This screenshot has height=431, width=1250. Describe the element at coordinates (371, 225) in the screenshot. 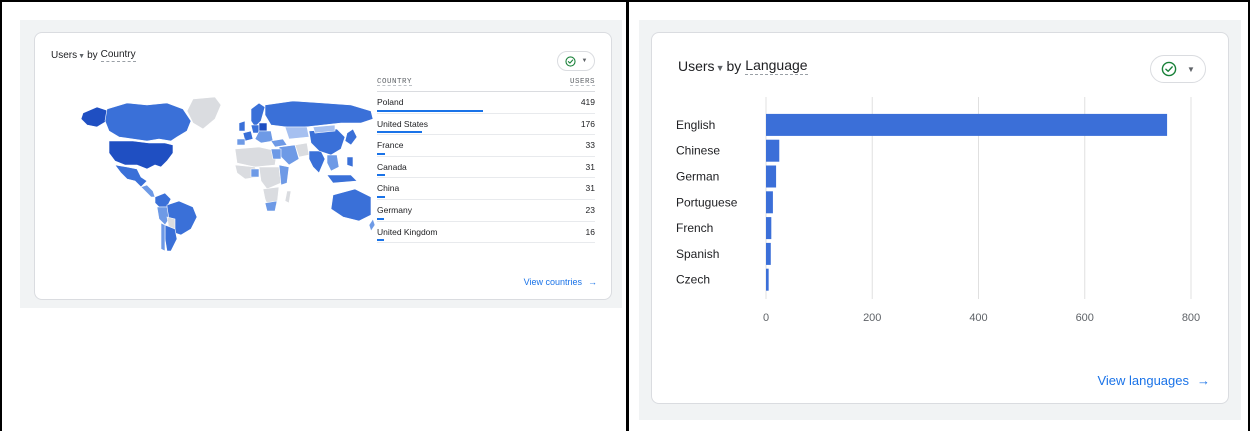

I see `map-region-new-zealand` at that location.